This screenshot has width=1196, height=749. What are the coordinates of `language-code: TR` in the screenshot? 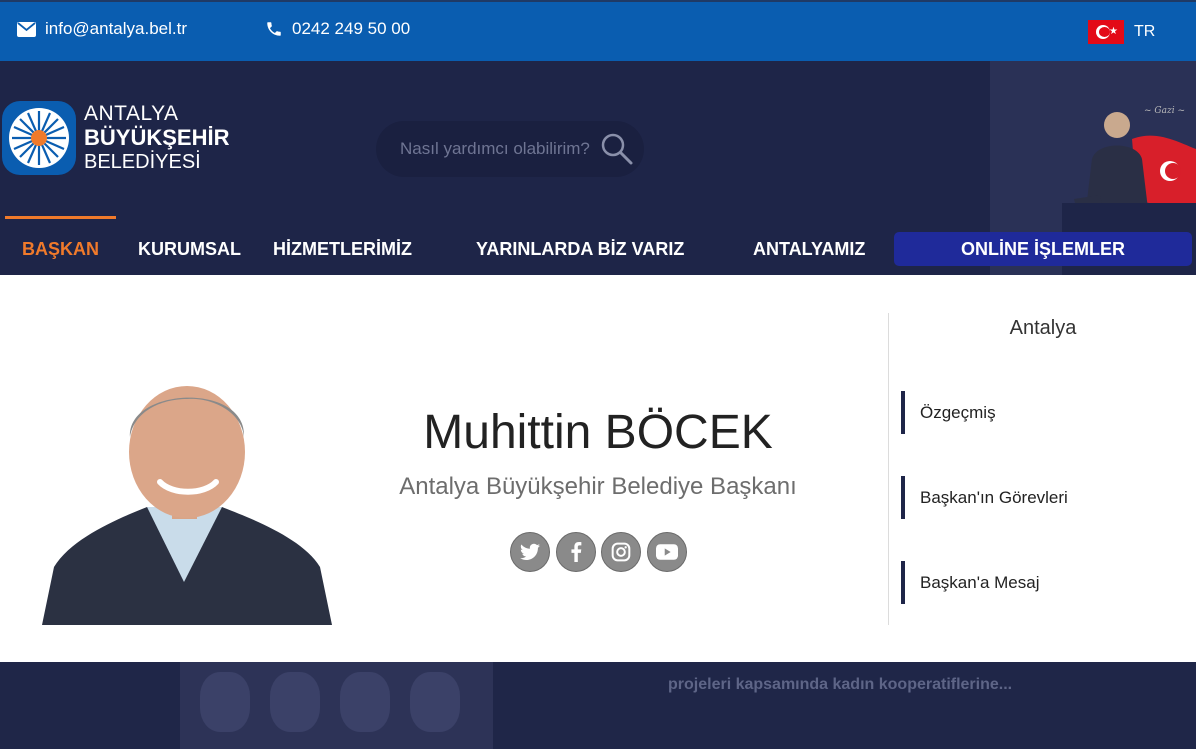 It's located at (1145, 31).